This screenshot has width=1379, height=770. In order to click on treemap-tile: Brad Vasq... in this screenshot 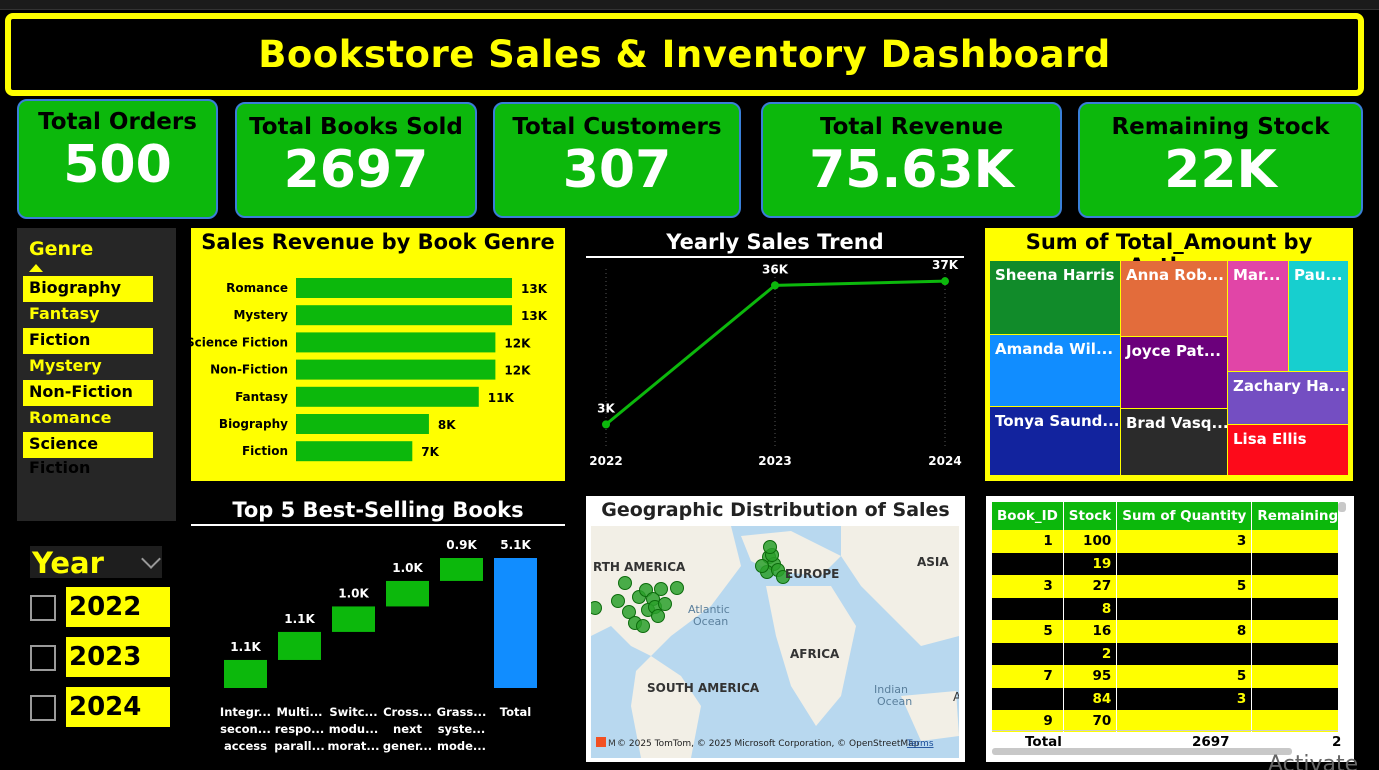, I will do `click(1174, 442)`.